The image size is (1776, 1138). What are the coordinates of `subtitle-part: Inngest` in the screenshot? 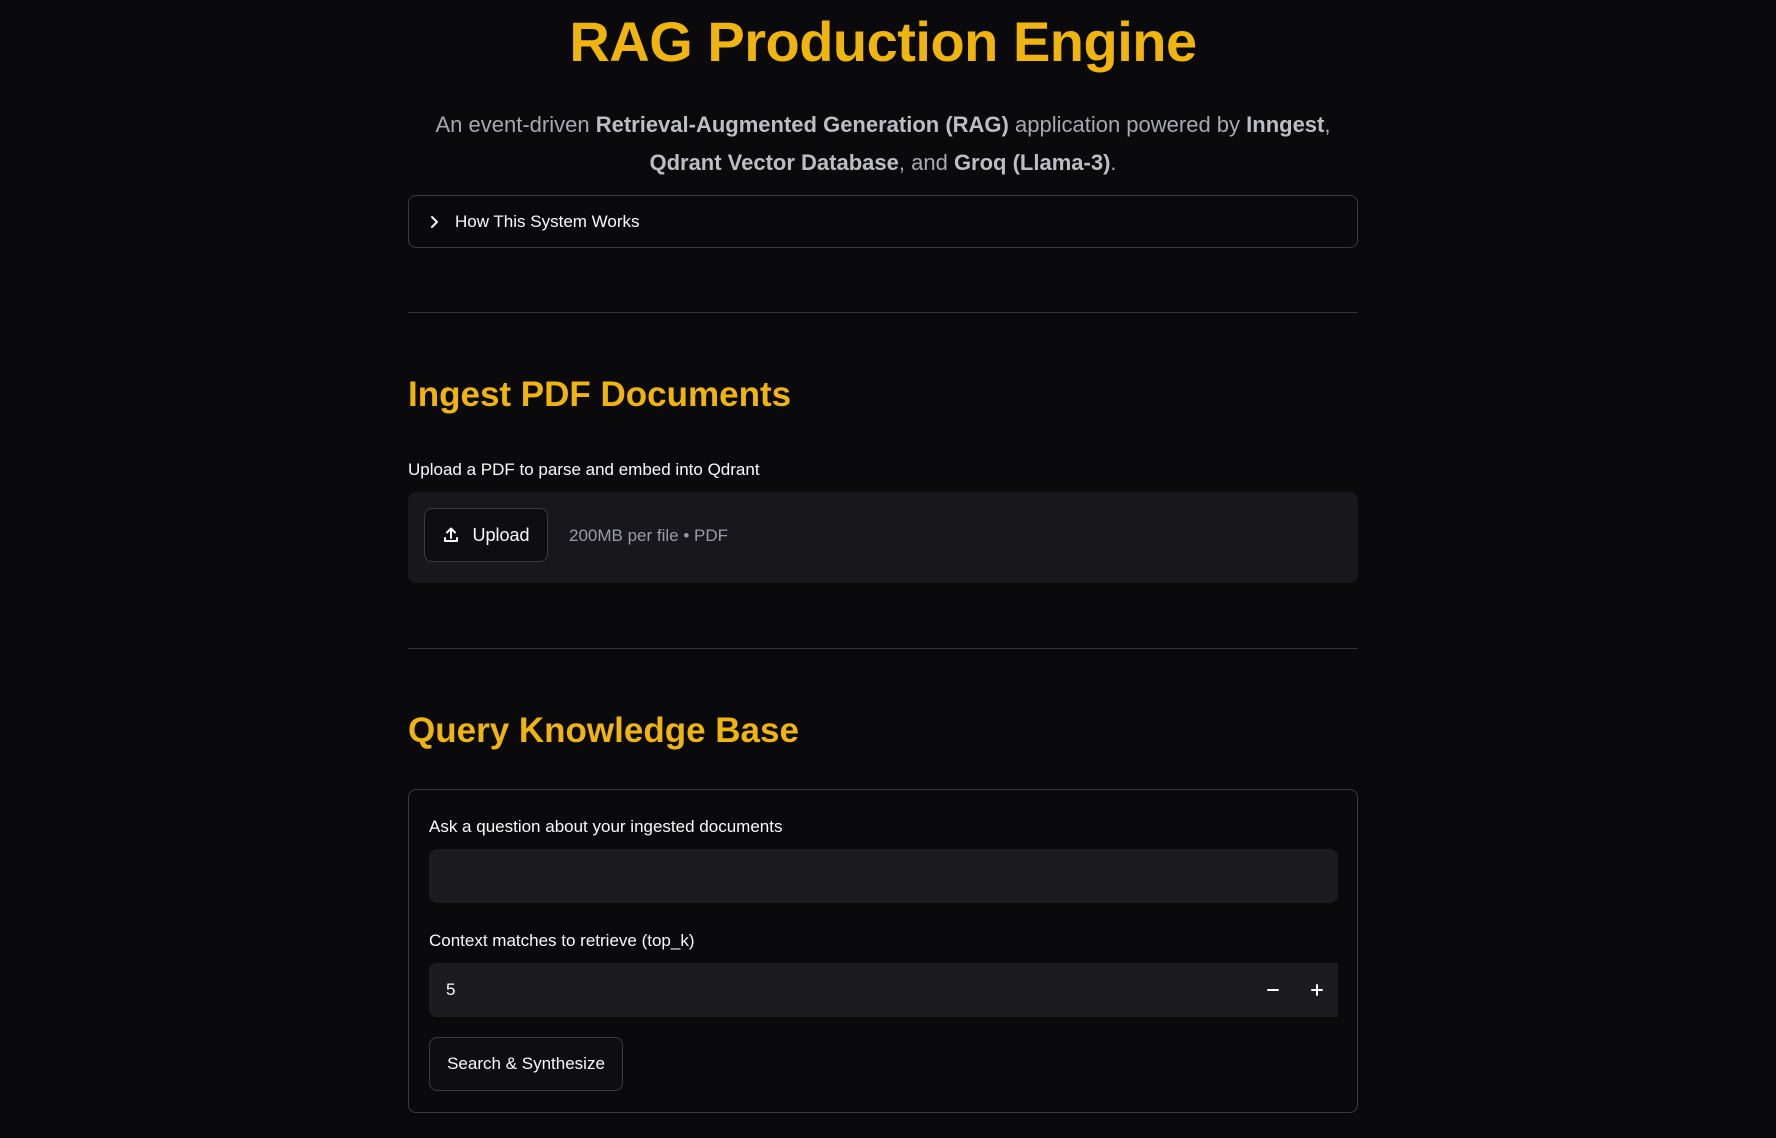 It's located at (1285, 124).